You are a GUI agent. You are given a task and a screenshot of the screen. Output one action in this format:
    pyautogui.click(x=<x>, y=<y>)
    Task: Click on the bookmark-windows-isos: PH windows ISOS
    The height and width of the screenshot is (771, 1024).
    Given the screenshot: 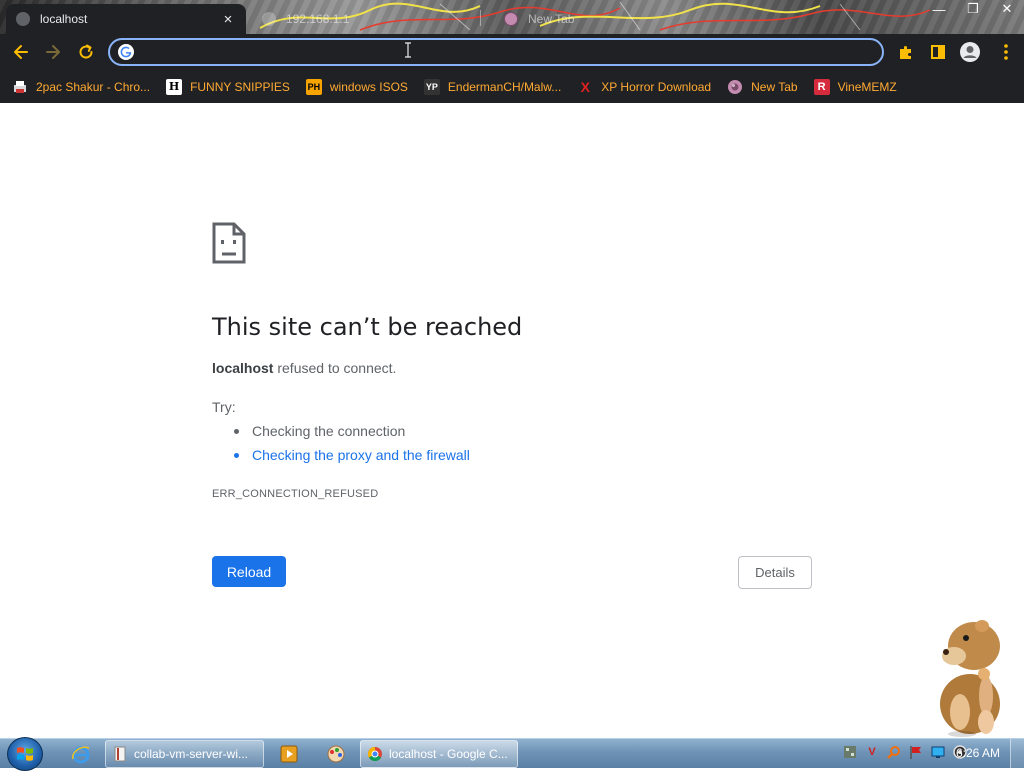 What is the action you would take?
    pyautogui.click(x=356, y=86)
    